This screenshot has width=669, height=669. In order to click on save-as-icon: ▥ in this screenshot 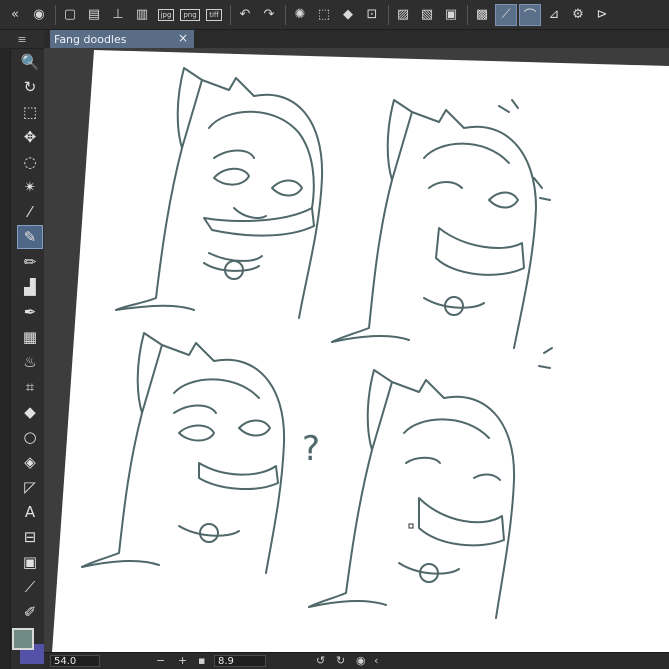, I will do `click(142, 15)`.